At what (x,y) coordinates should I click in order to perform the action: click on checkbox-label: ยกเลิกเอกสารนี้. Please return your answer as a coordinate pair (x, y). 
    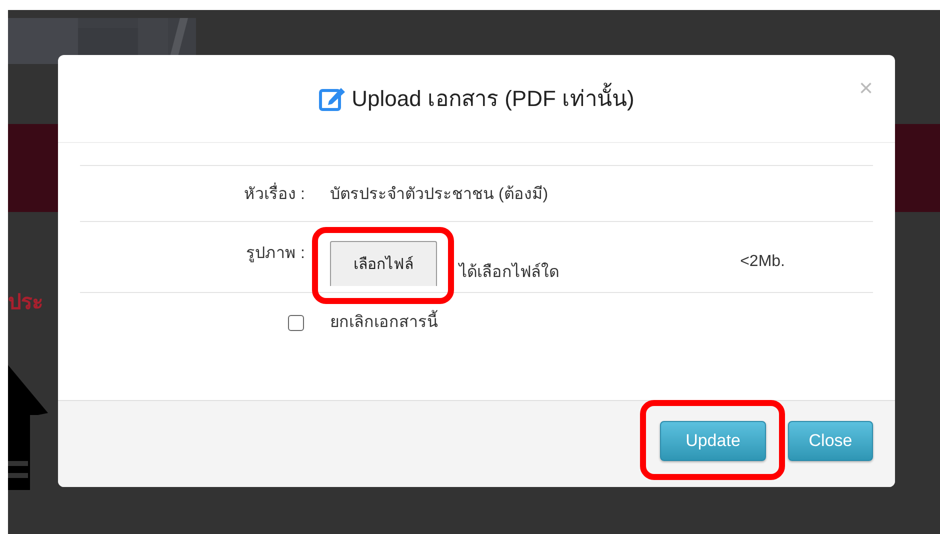
    Looking at the image, I should click on (601, 323).